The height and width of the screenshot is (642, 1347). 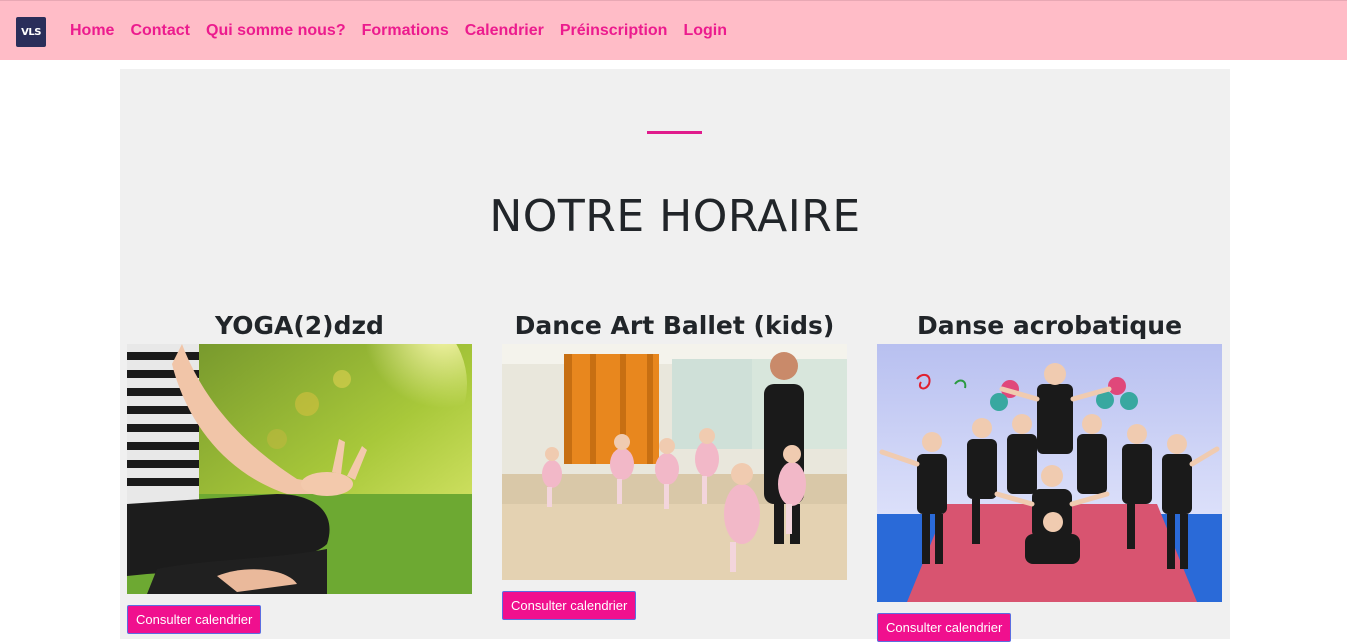 What do you see at coordinates (674, 132) in the screenshot?
I see `title-accent-line` at bounding box center [674, 132].